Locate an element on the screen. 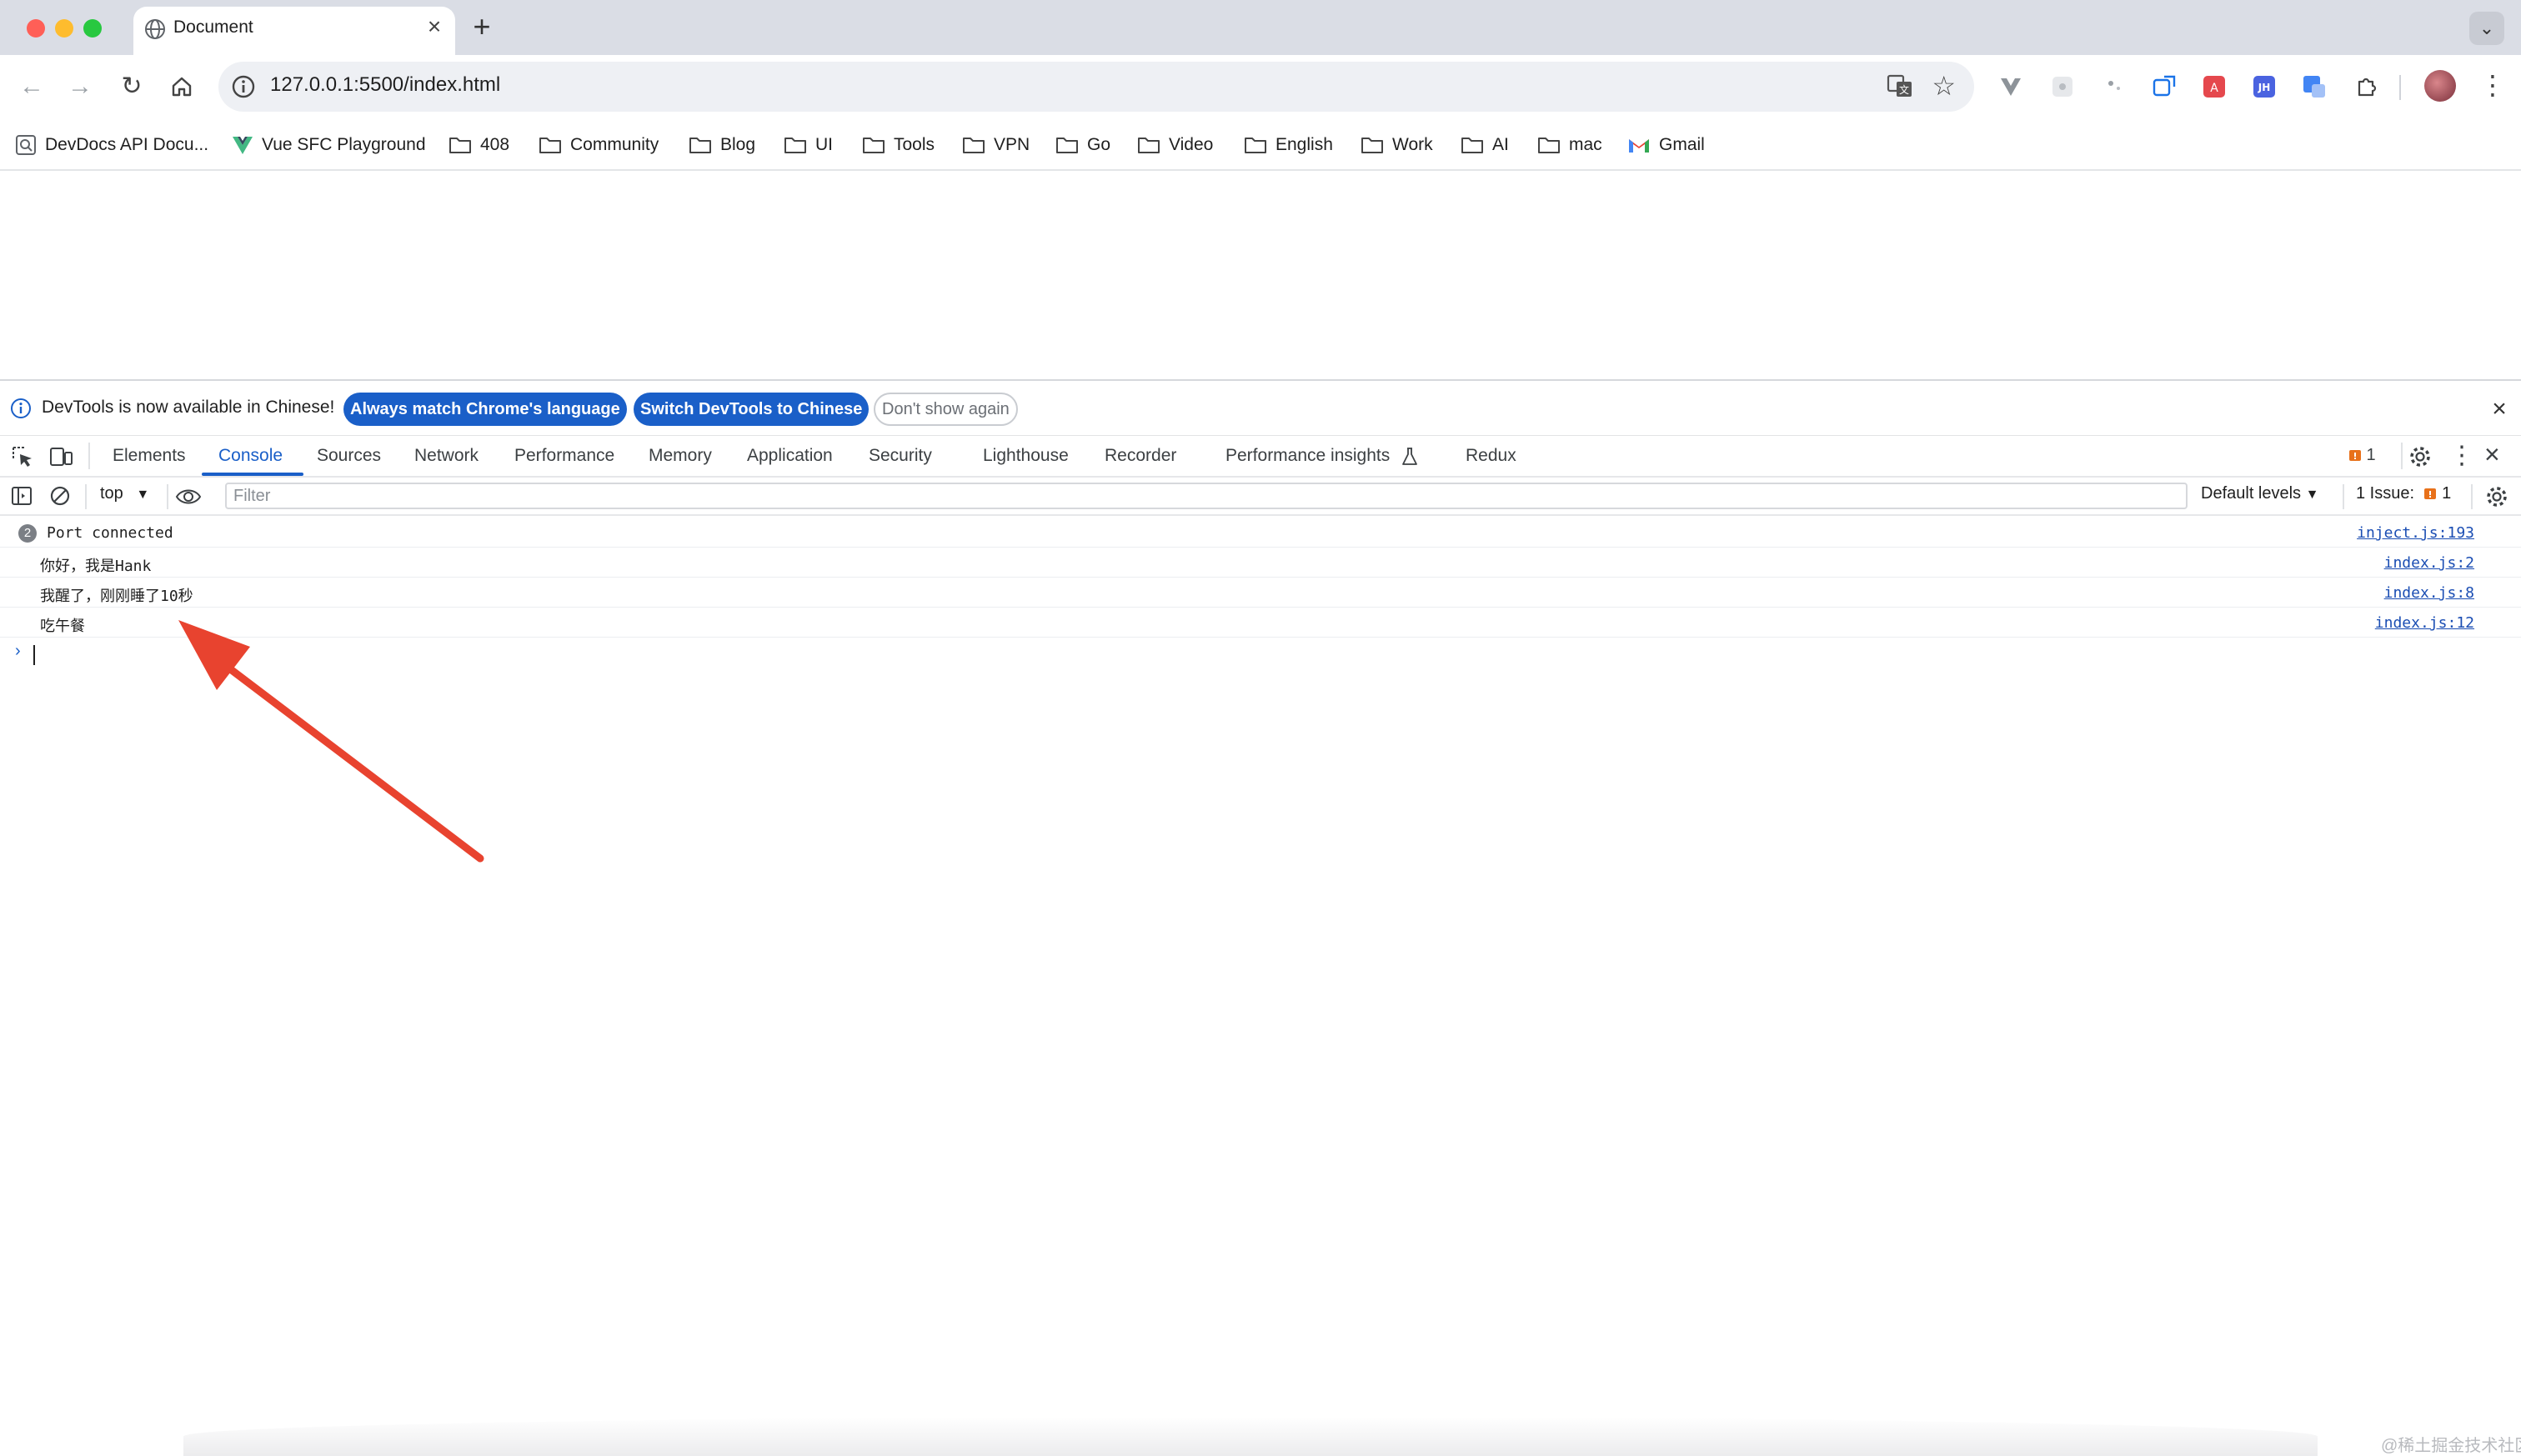  profile-avatar is located at coordinates (2440, 86).